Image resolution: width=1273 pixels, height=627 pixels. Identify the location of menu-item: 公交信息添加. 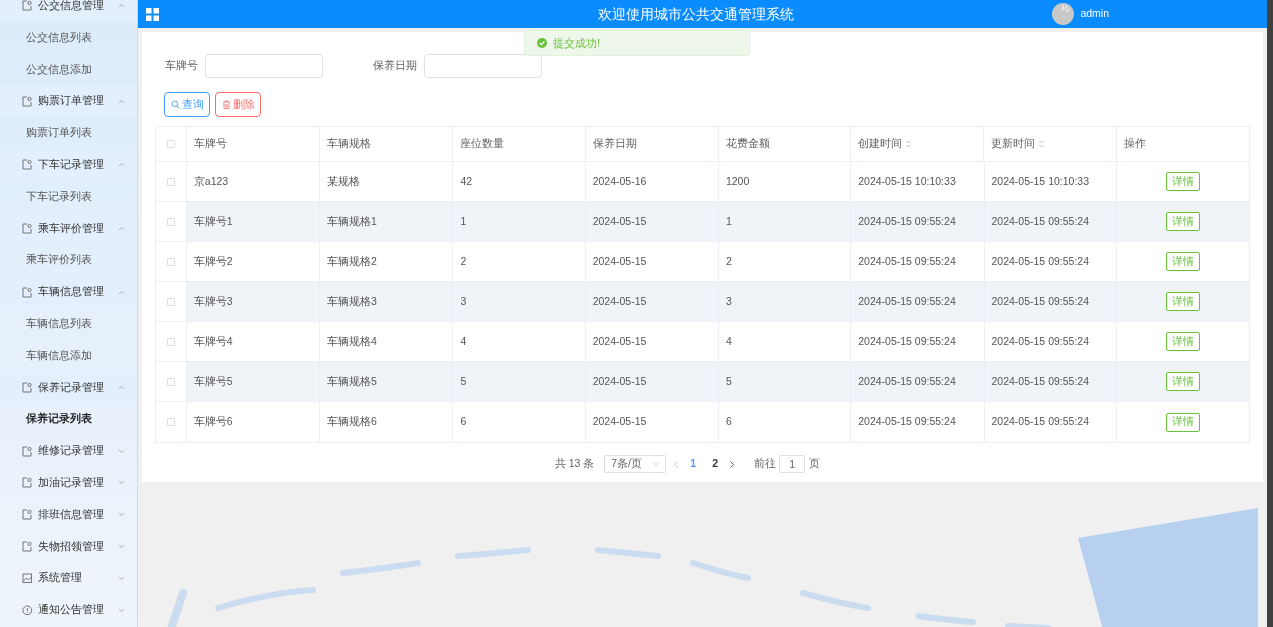
(68, 69).